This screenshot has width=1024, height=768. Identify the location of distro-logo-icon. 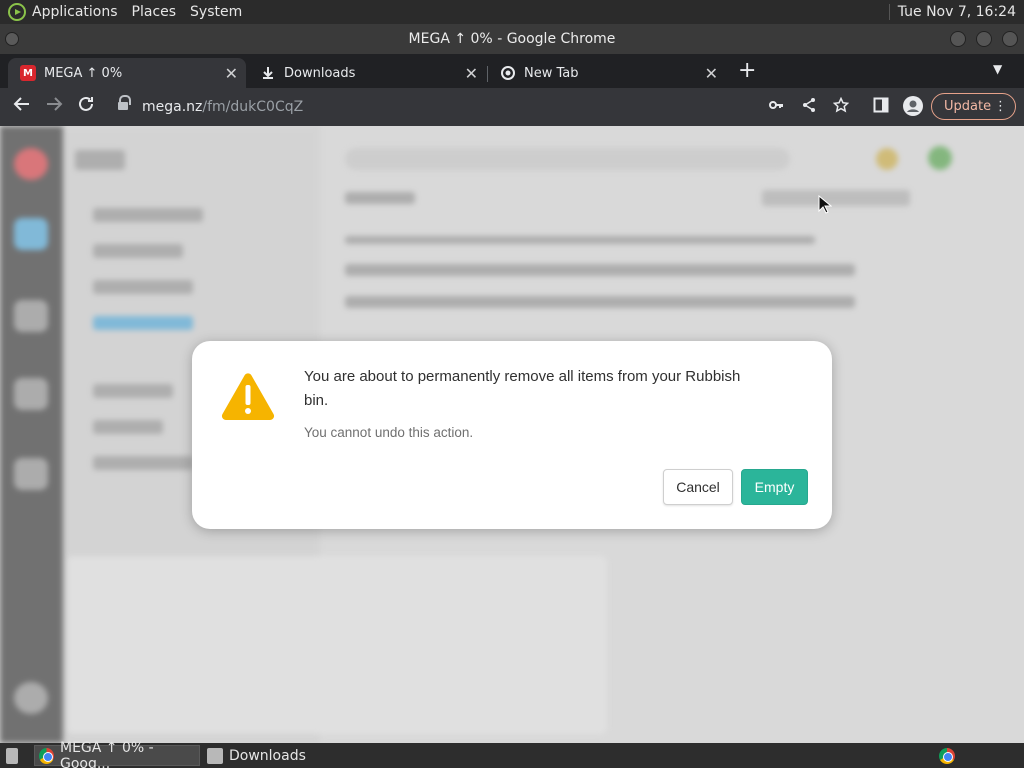
(17, 12).